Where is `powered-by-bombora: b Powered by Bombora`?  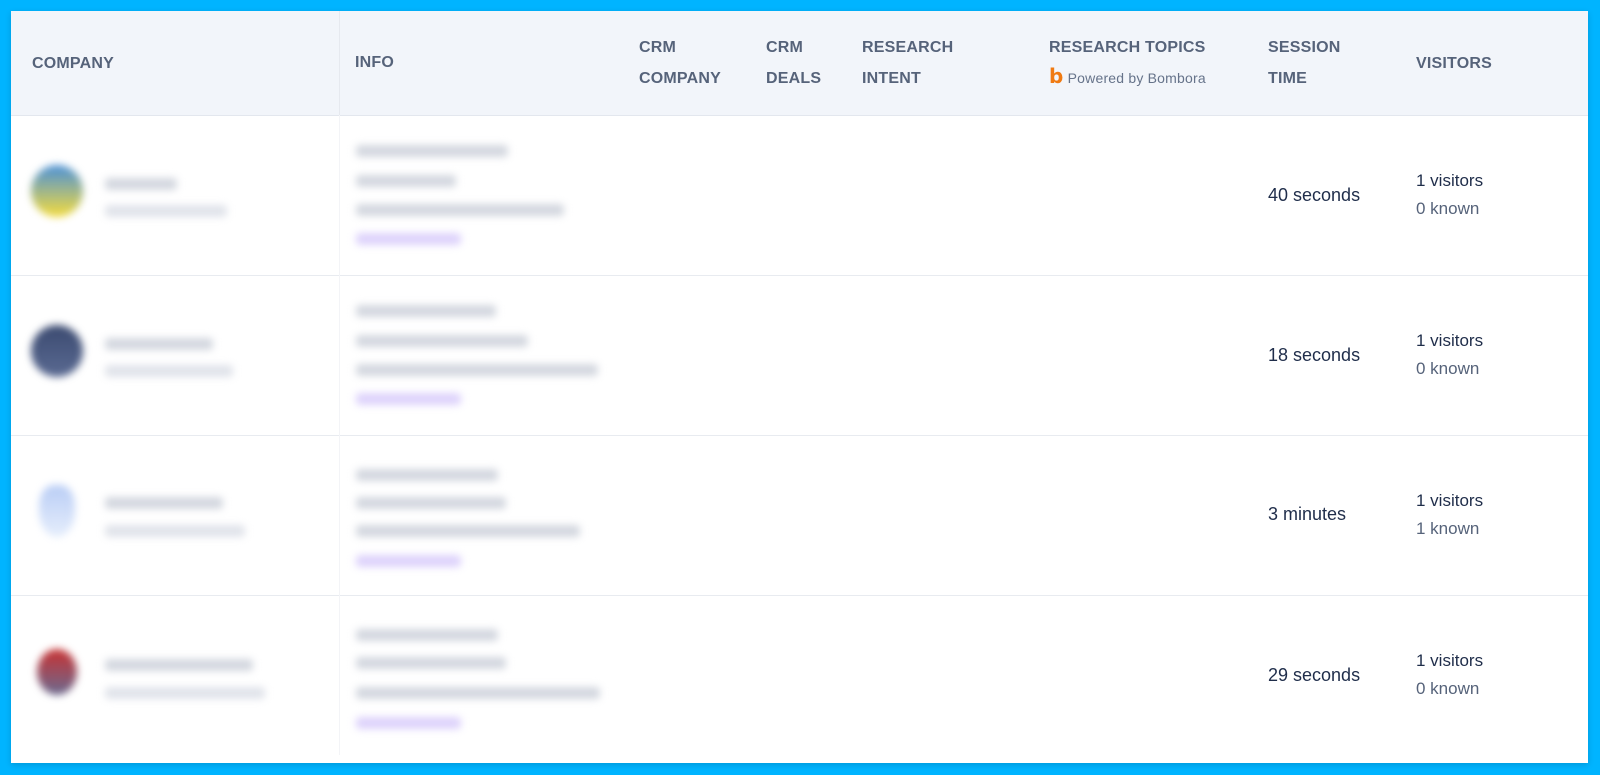 powered-by-bombora: b Powered by Bombora is located at coordinates (1127, 78).